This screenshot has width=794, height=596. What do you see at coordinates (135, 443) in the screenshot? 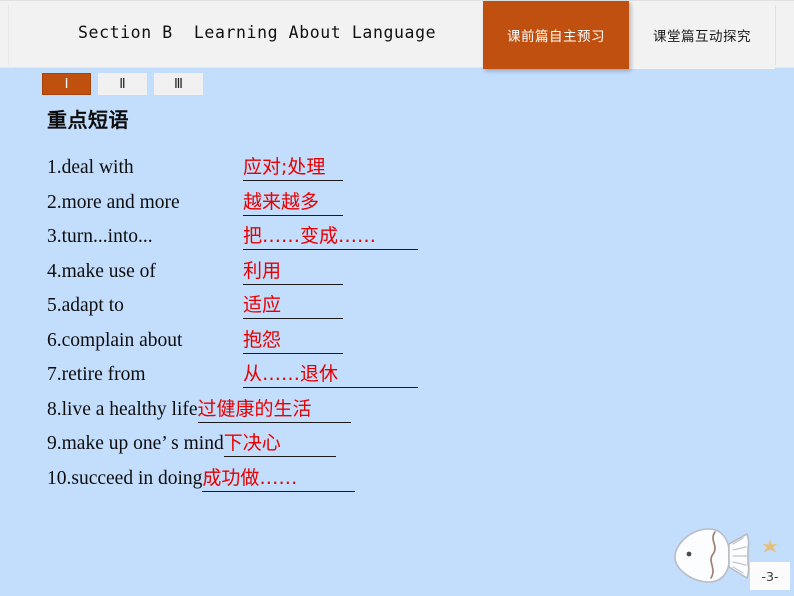
I see `phrase-english: 9.make up one’ s mind` at bounding box center [135, 443].